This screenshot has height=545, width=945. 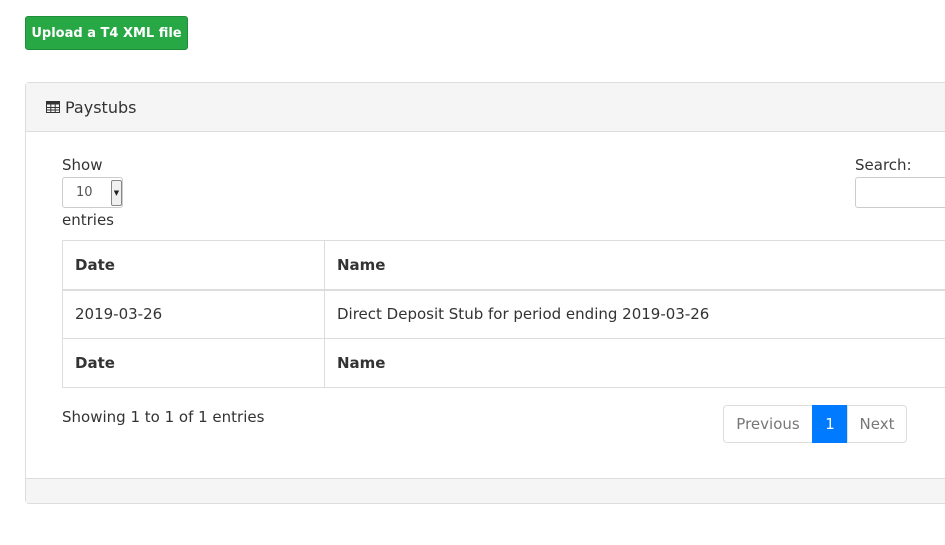 What do you see at coordinates (900, 192) in the screenshot?
I see `search-input` at bounding box center [900, 192].